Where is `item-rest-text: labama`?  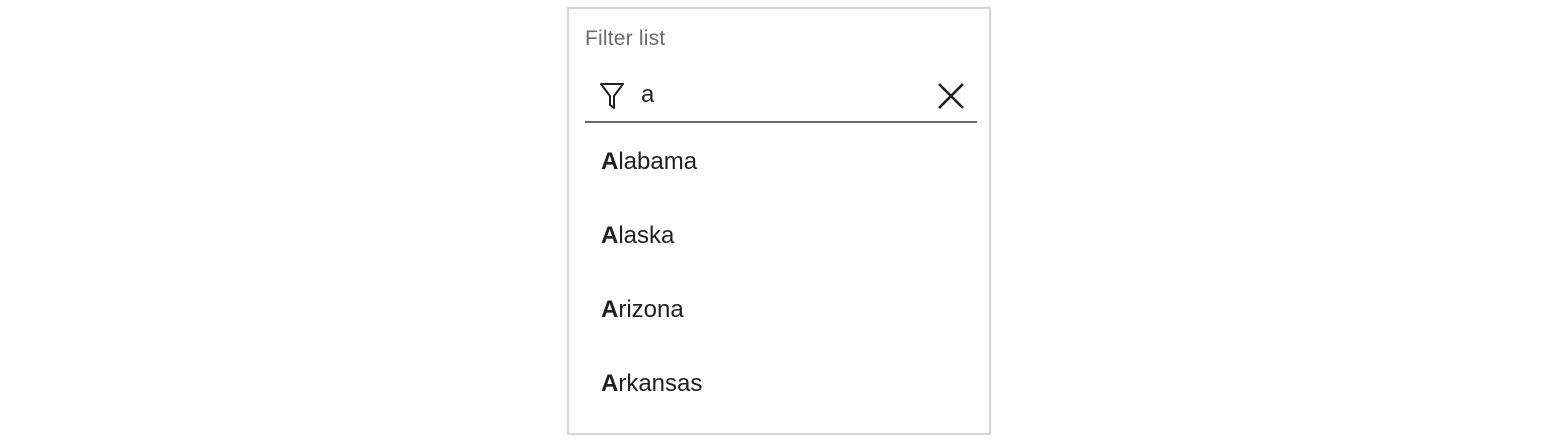
item-rest-text: labama is located at coordinates (658, 161).